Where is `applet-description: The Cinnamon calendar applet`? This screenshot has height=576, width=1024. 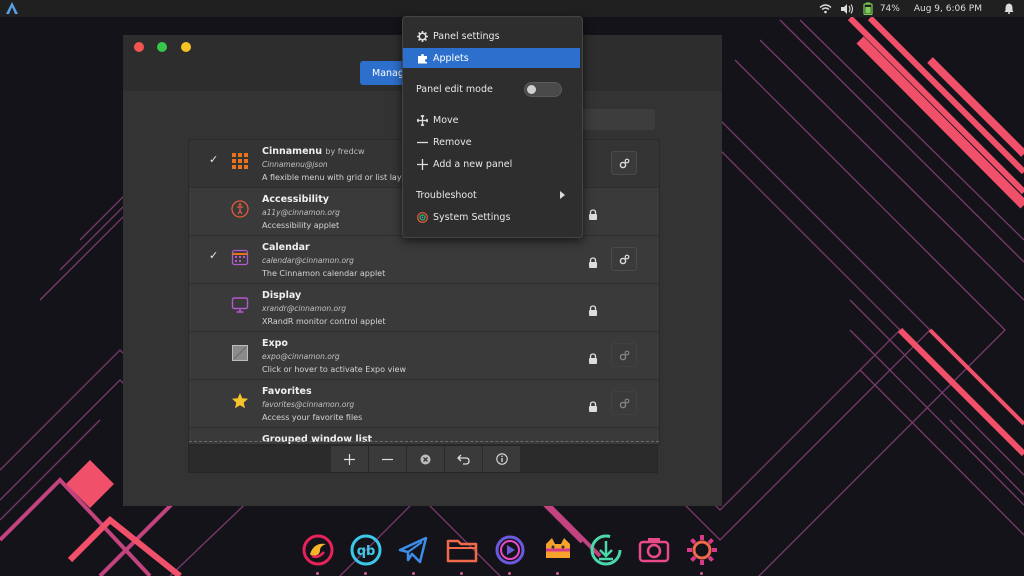 applet-description: The Cinnamon calendar applet is located at coordinates (324, 273).